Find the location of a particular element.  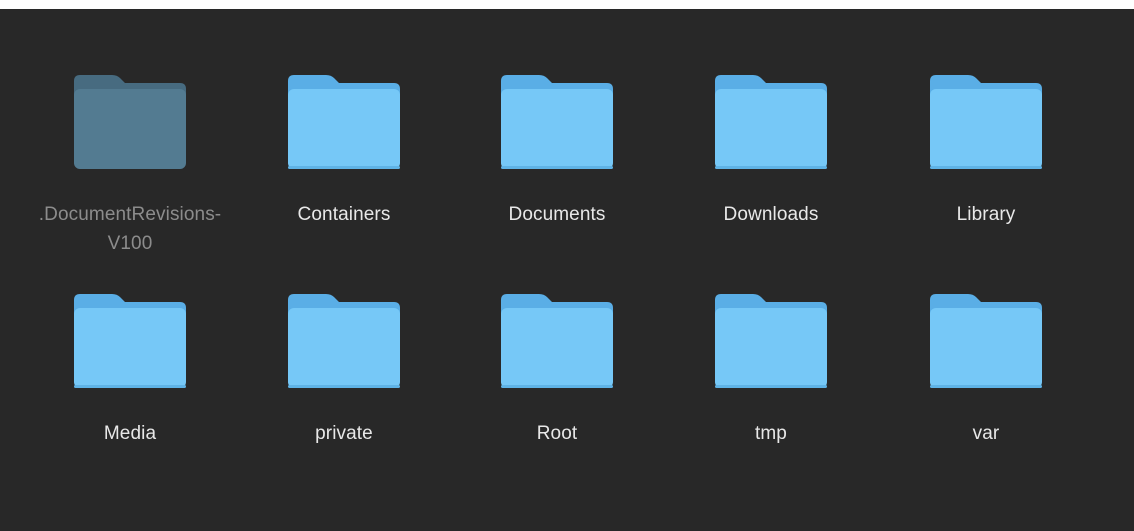

folder-label: var is located at coordinates (986, 433).